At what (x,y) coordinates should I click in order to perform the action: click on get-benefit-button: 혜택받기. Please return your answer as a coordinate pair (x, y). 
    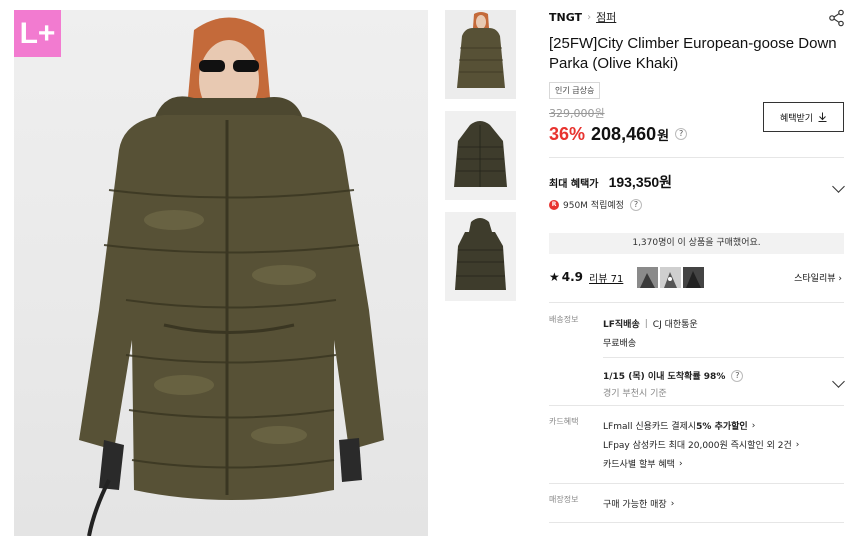
    Looking at the image, I should click on (803, 117).